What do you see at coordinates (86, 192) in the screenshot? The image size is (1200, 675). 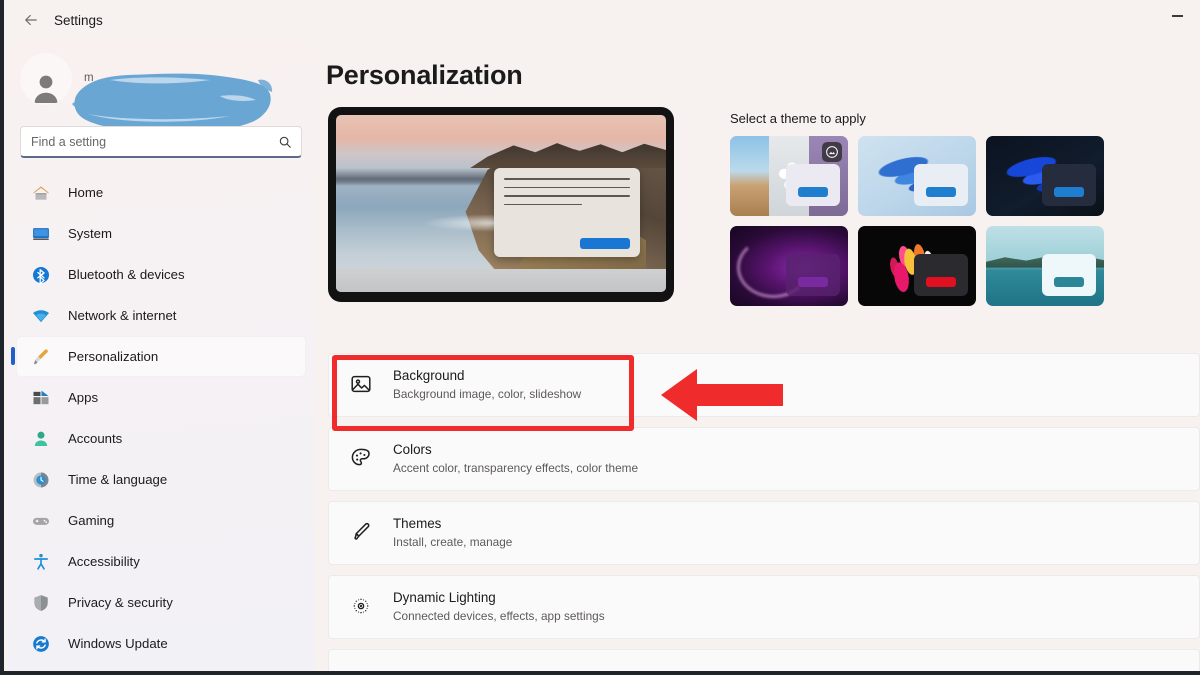 I see `sidebar-item-label: Home` at bounding box center [86, 192].